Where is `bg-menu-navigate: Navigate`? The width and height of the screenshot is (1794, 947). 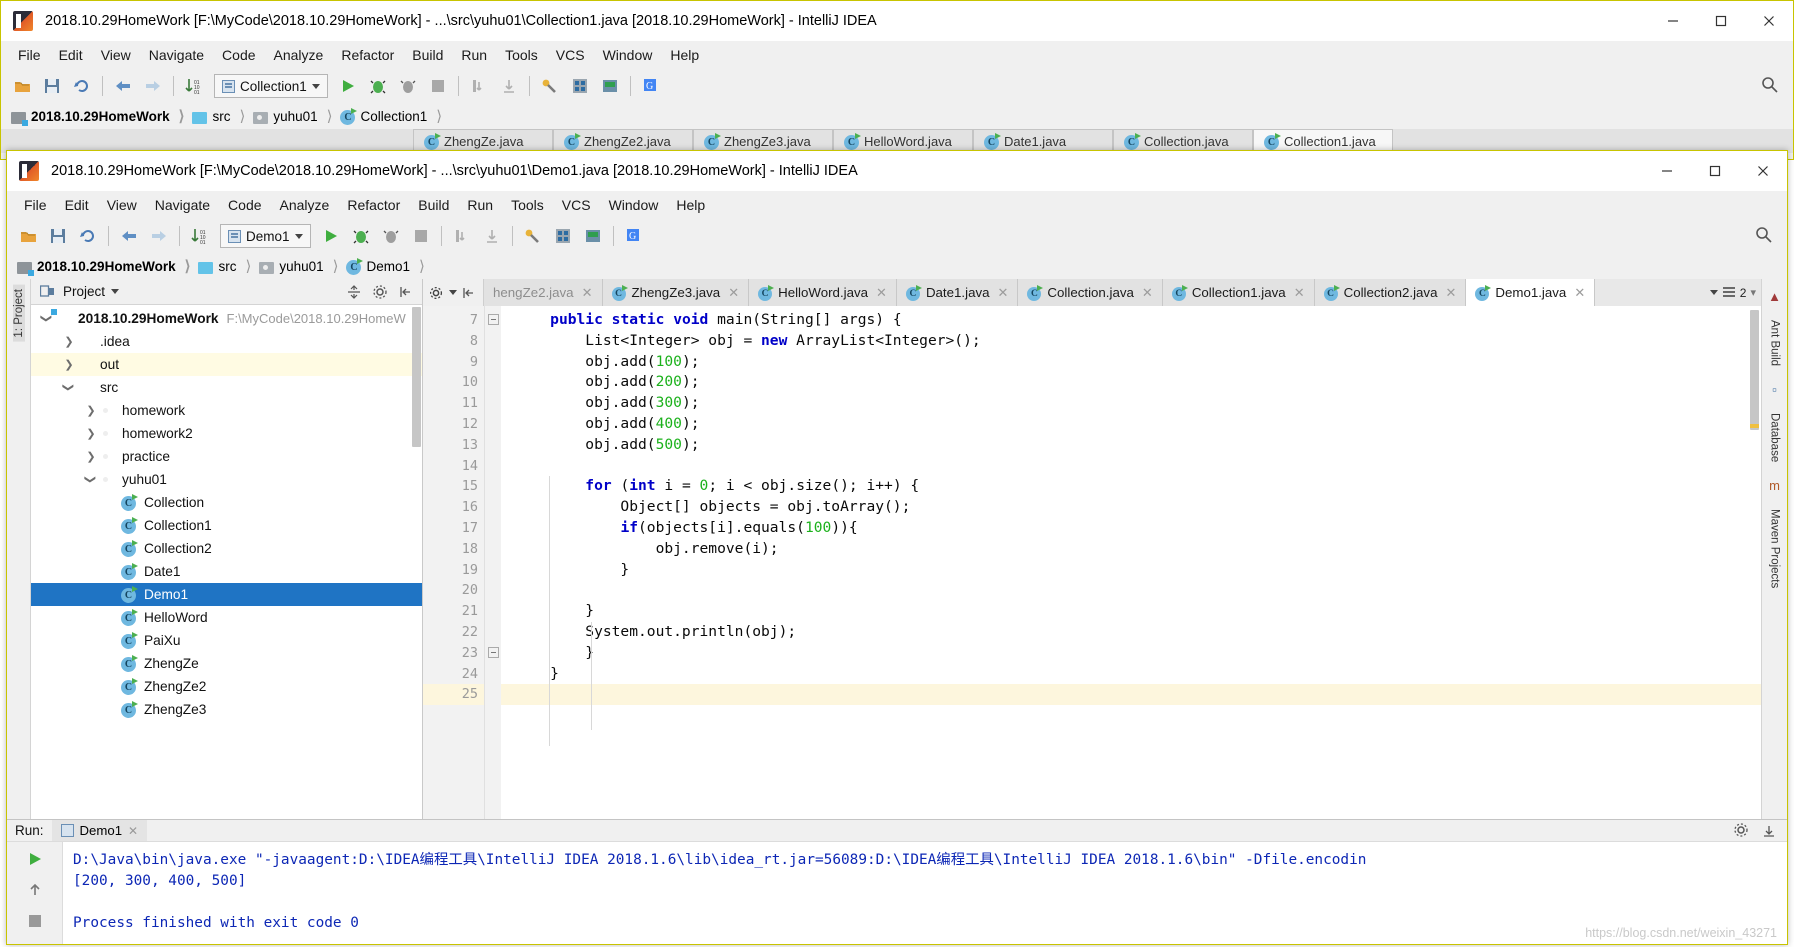 bg-menu-navigate: Navigate is located at coordinates (176, 55).